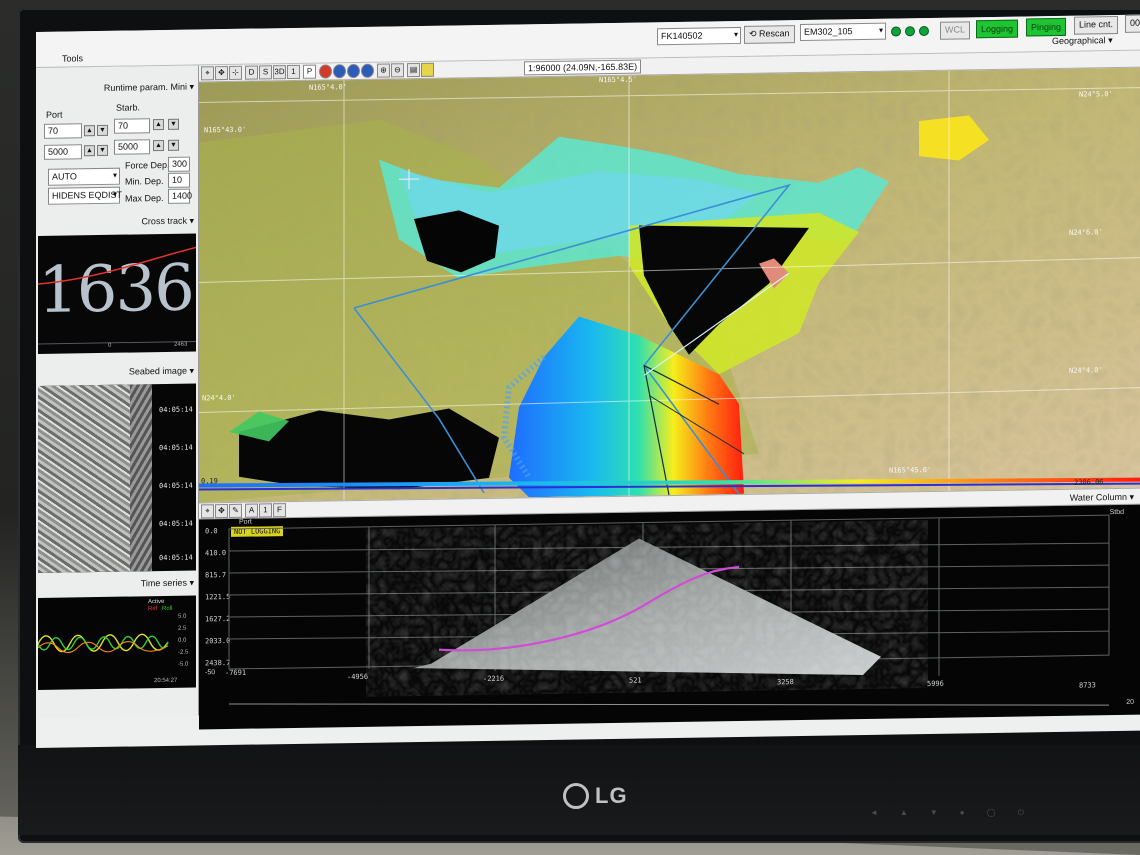  What do you see at coordinates (72, 58) in the screenshot?
I see `menu-tools: Tools` at bounding box center [72, 58].